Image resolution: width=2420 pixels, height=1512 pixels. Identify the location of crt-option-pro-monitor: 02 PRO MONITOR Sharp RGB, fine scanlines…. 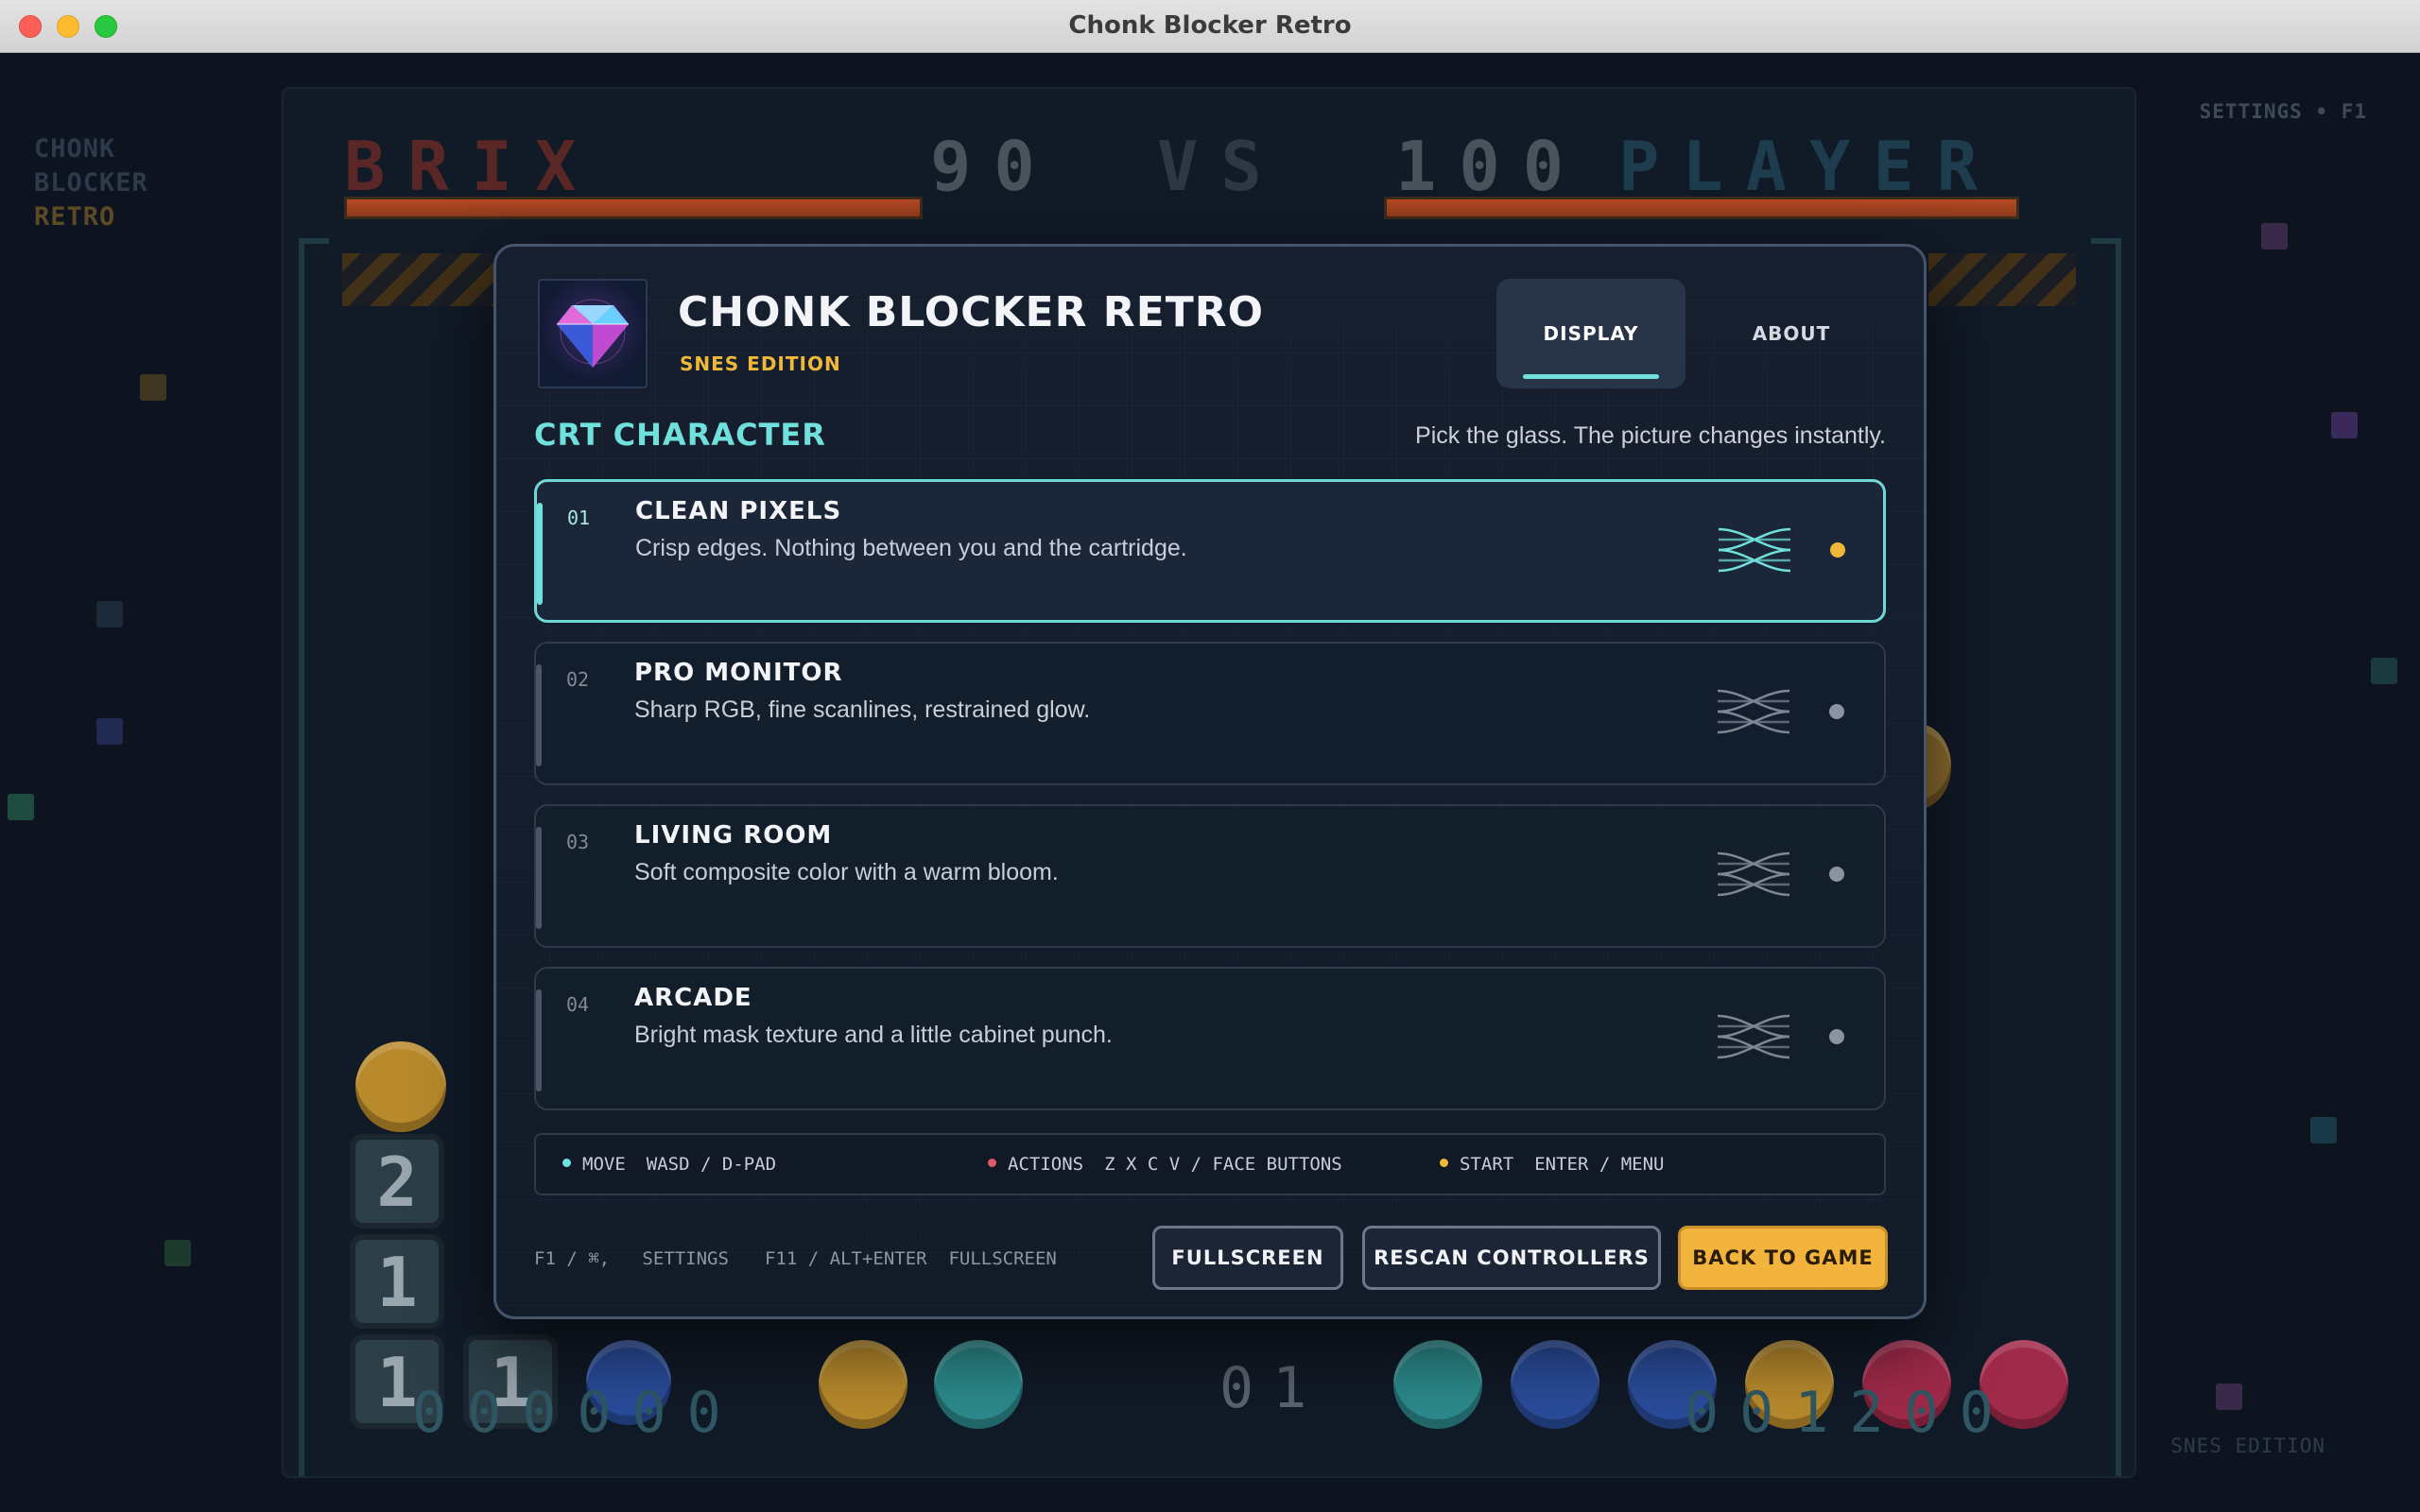
(1210, 713).